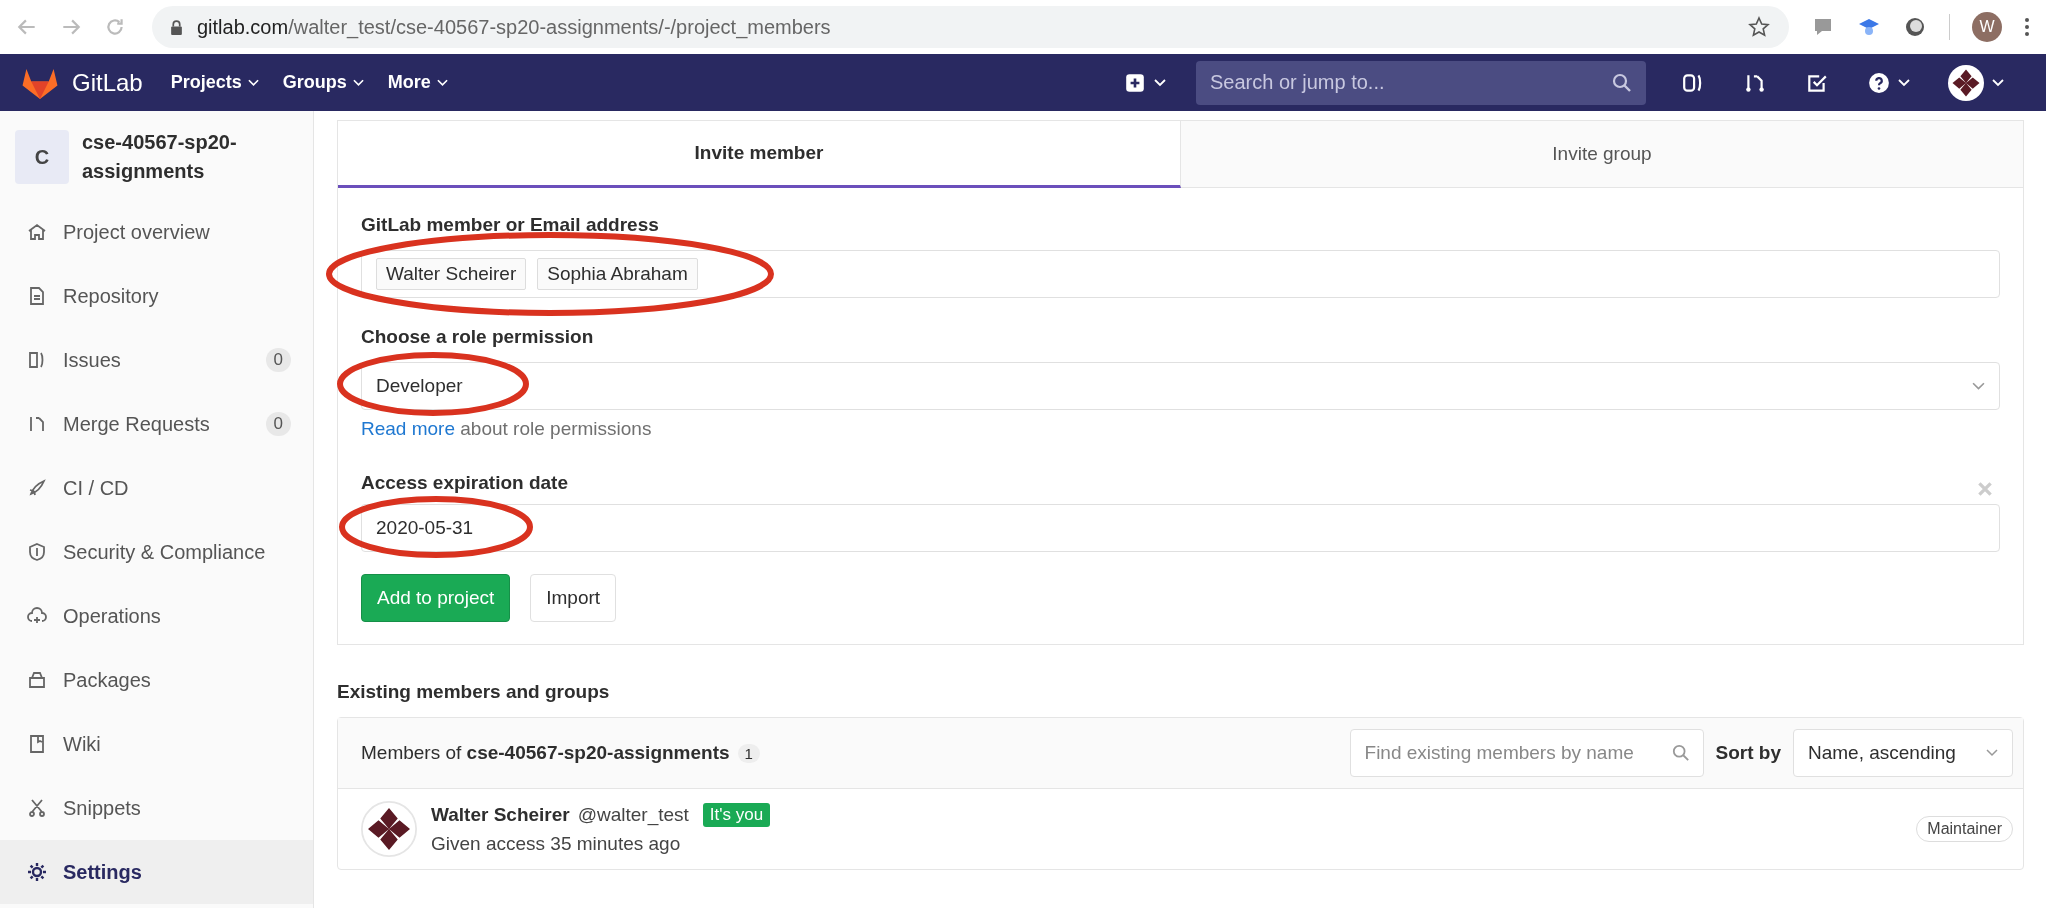 Image resolution: width=2046 pixels, height=908 pixels. Describe the element at coordinates (970, 27) in the screenshot. I see `address-bar: gitlab.com/walter_test/cse-40567-sp20-assignments/-/project_members` at that location.